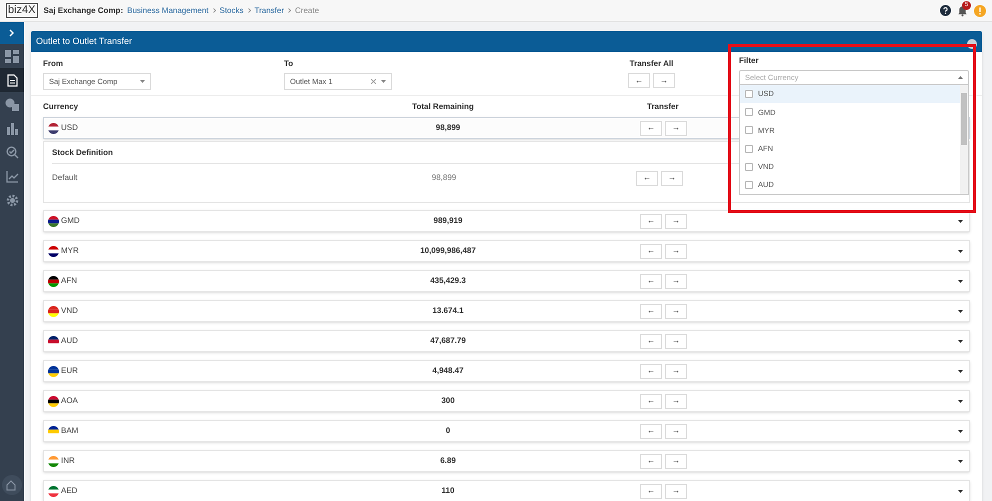  Describe the element at coordinates (506, 251) in the screenshot. I see `currency-row: MYR 10,099,986,487 ← →` at that location.